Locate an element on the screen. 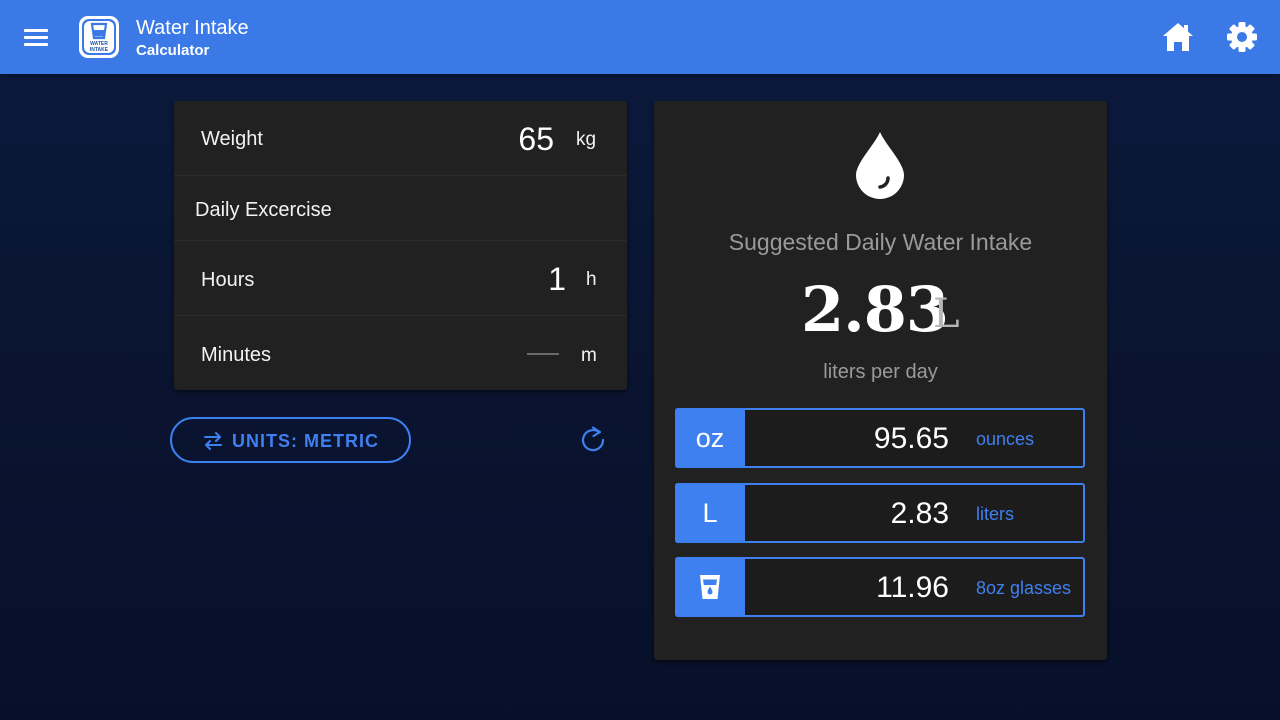  conversion-ounces: oz 95.65 ounces is located at coordinates (880, 438).